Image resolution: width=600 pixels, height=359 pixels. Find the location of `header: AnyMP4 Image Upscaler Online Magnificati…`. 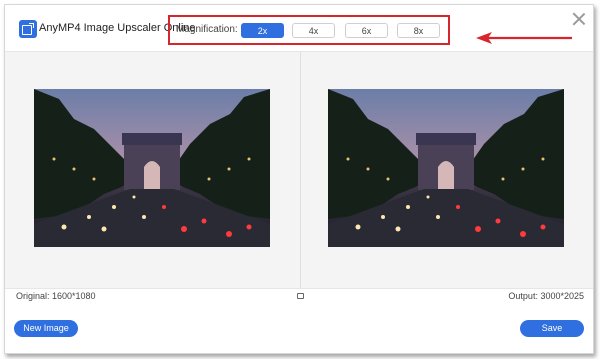

header: AnyMP4 Image Upscaler Online Magnificati… is located at coordinates (299, 28).